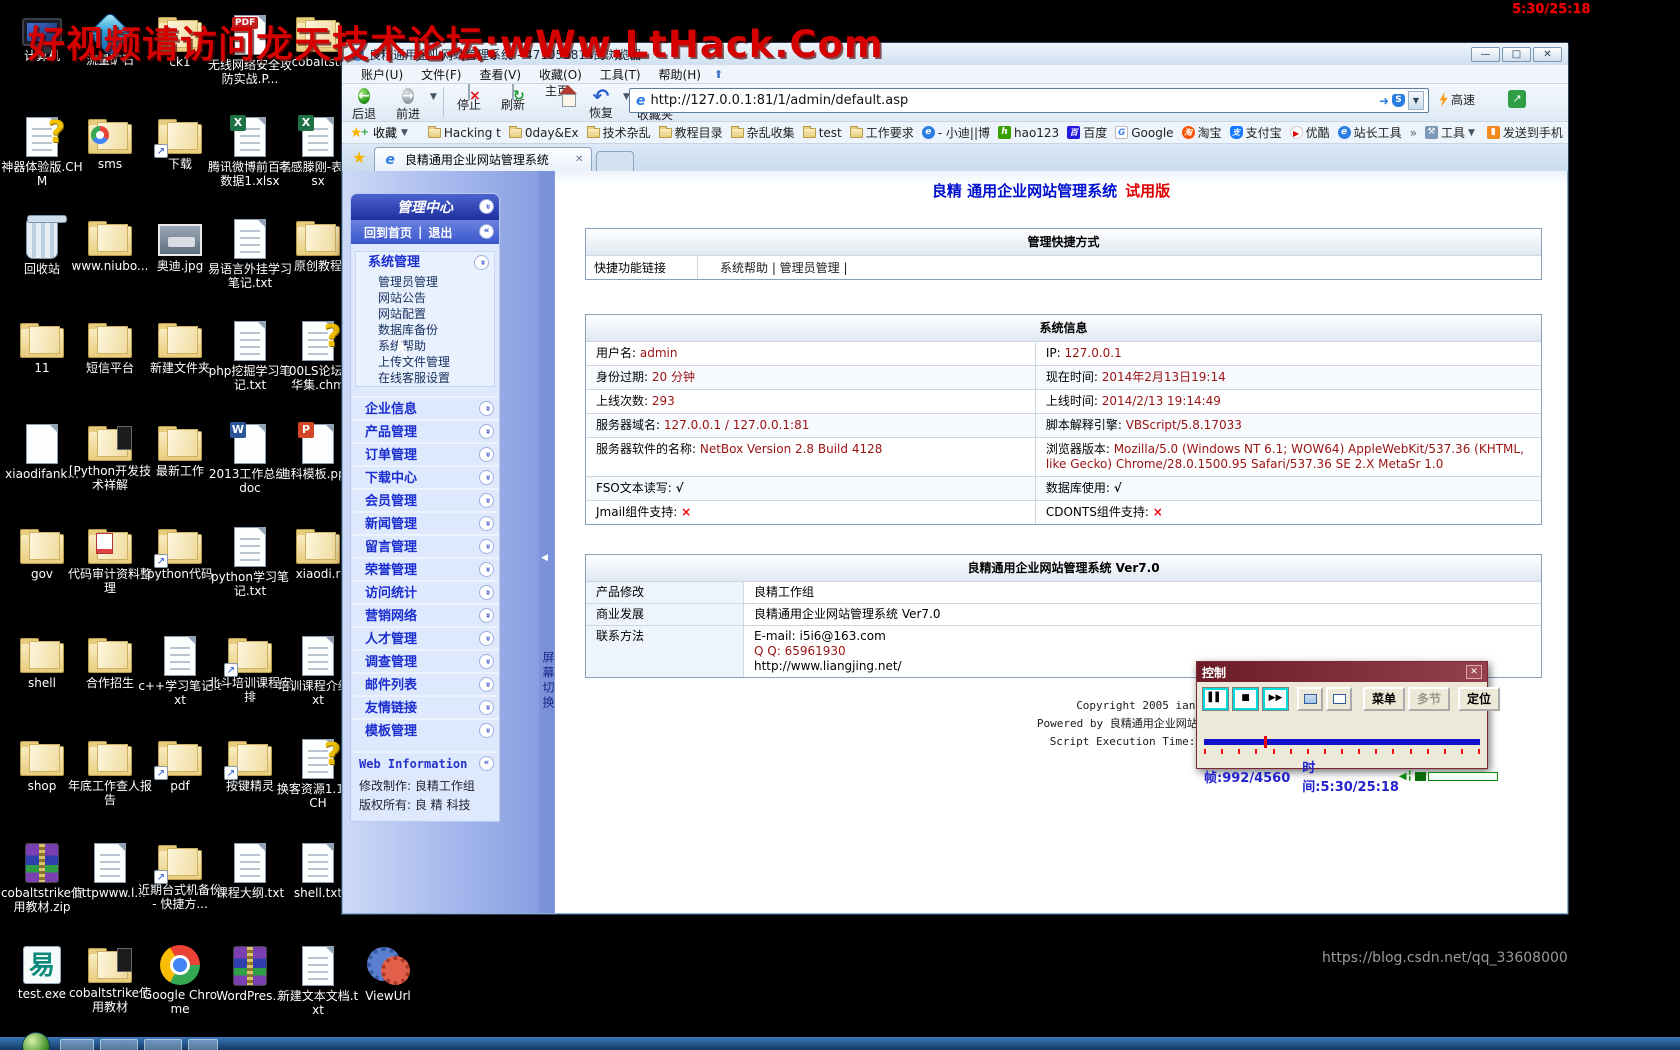 The image size is (1680, 1050). Describe the element at coordinates (435, 93) in the screenshot. I see `history-dropdown: ▼` at that location.